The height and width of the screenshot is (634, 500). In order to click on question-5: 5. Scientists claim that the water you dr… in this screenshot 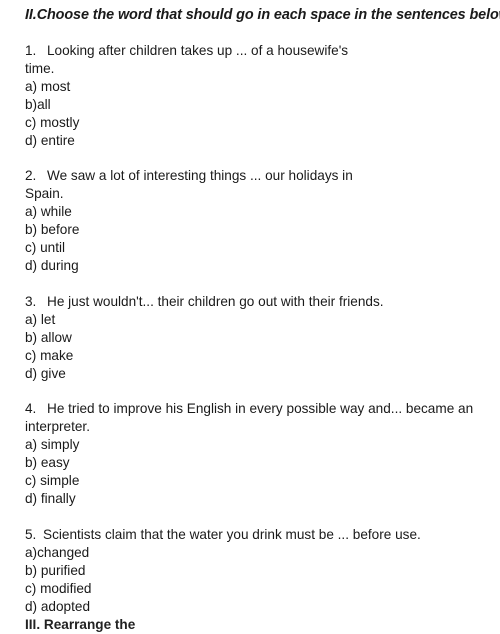, I will do `click(262, 571)`.